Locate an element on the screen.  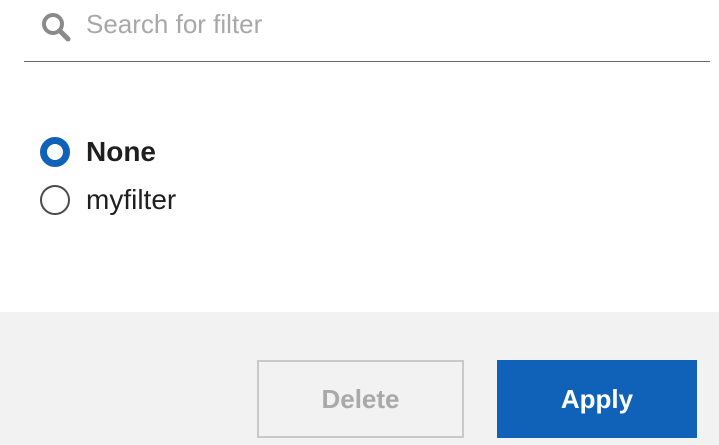
radio-button-unselected is located at coordinates (55, 200).